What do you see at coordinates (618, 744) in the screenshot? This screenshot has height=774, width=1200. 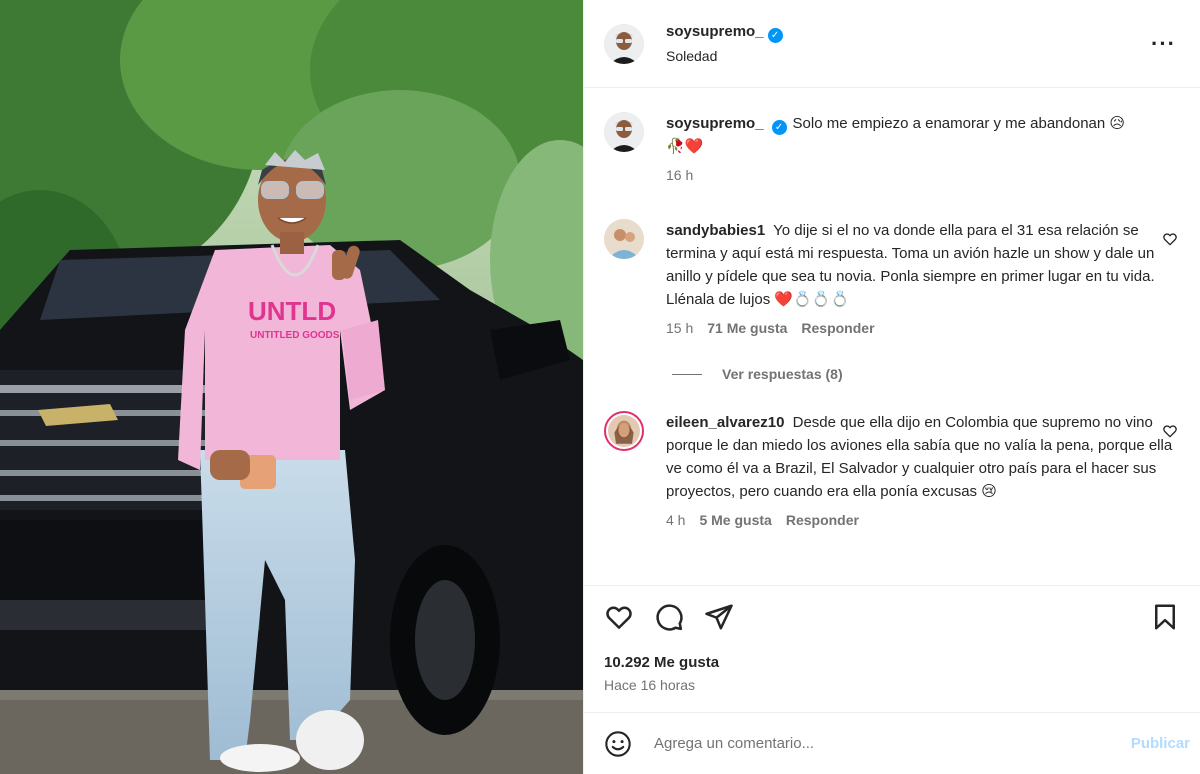 I see `smiley-icon` at bounding box center [618, 744].